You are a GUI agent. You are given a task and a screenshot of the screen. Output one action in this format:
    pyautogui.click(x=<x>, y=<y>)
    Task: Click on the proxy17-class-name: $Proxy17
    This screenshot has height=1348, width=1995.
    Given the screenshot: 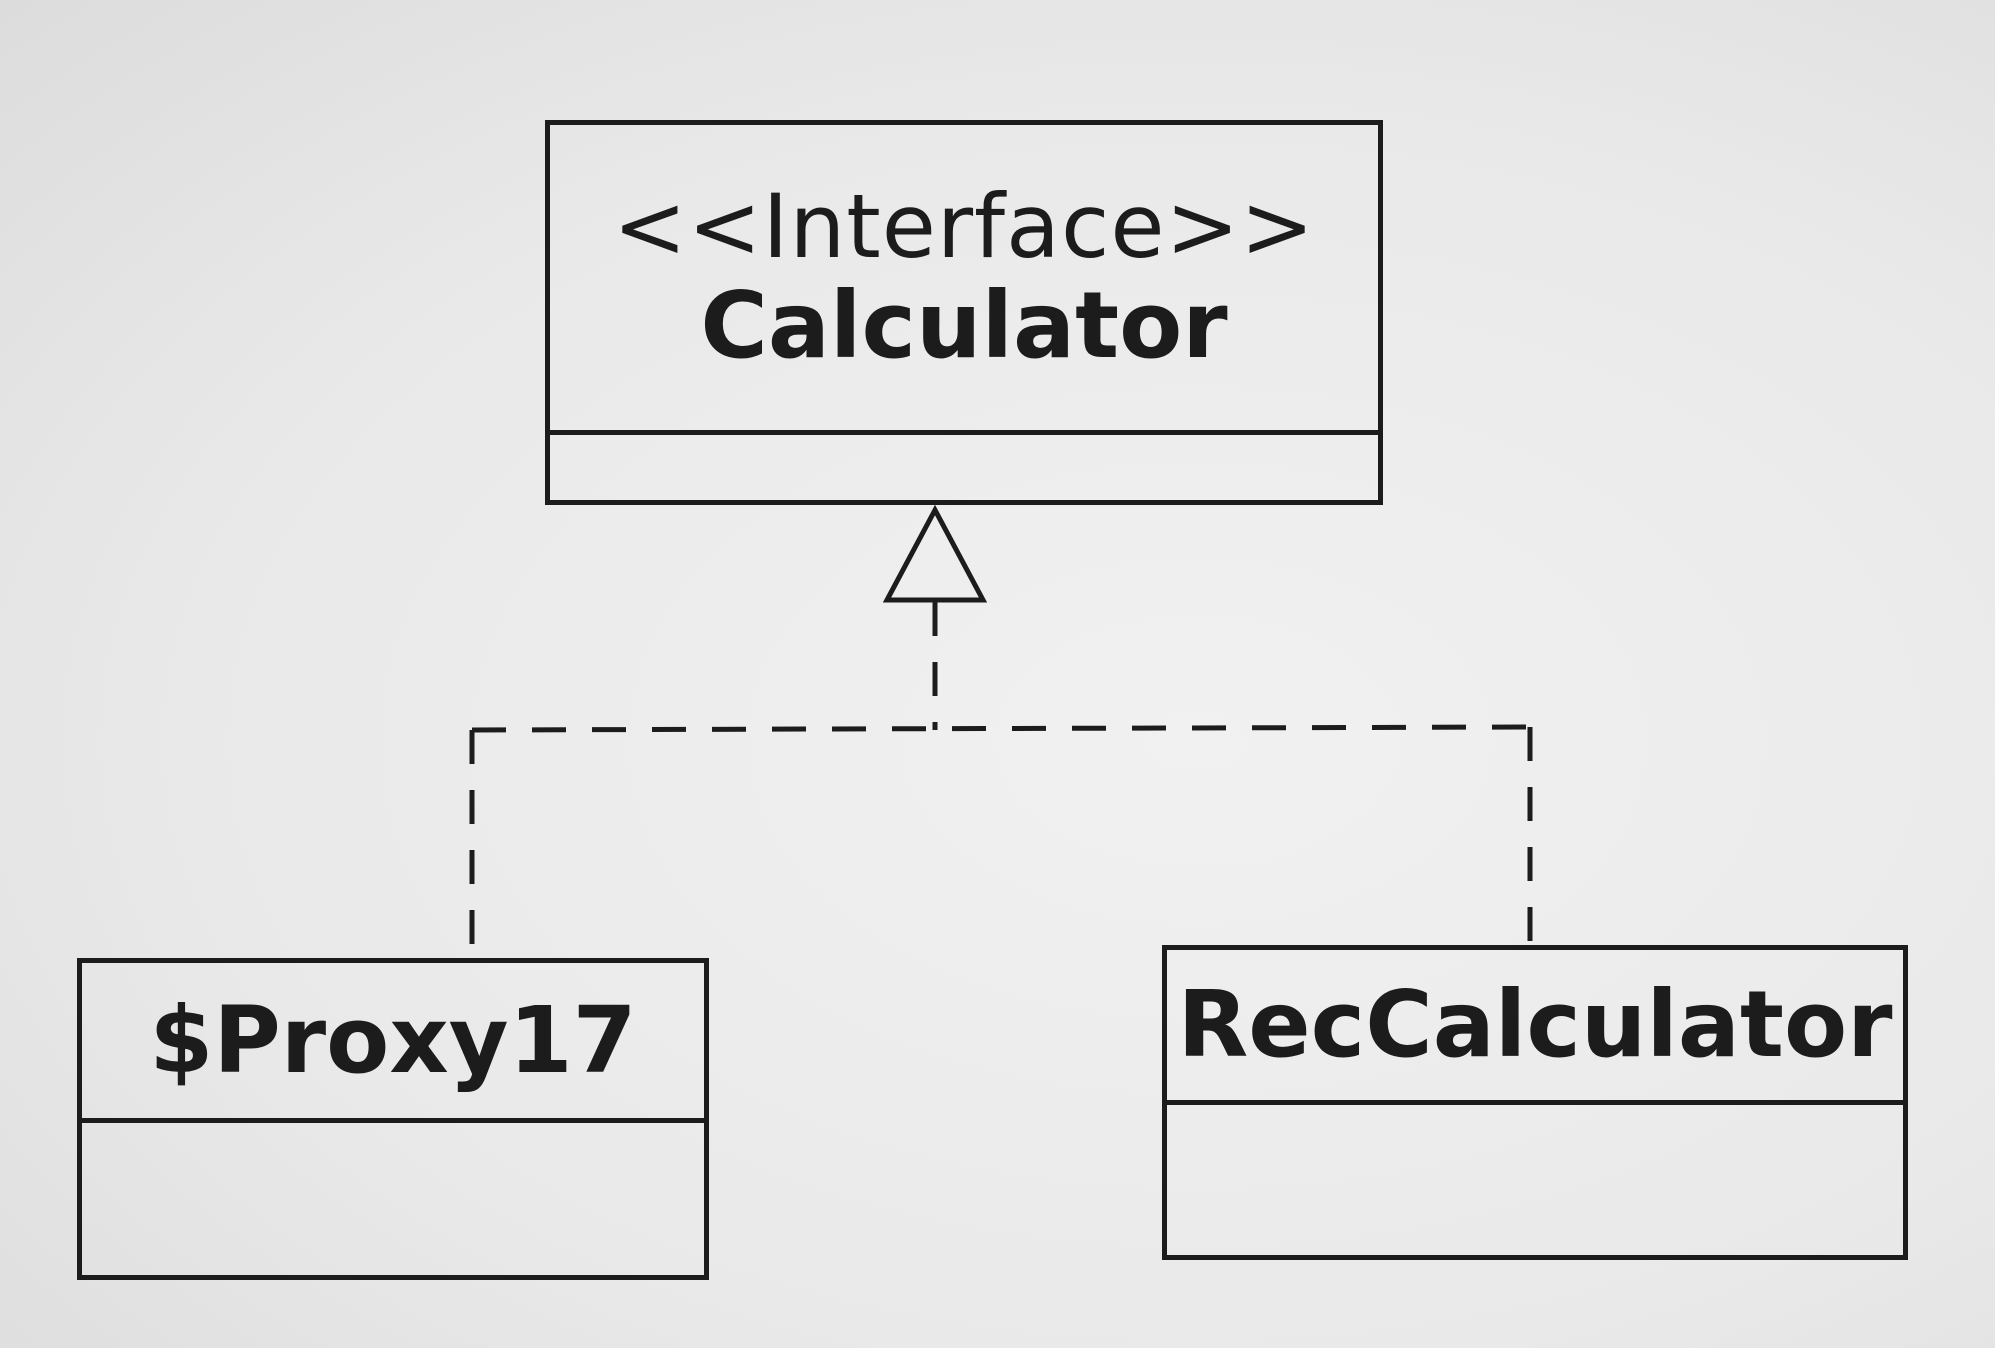 What is the action you would take?
    pyautogui.click(x=393, y=1040)
    